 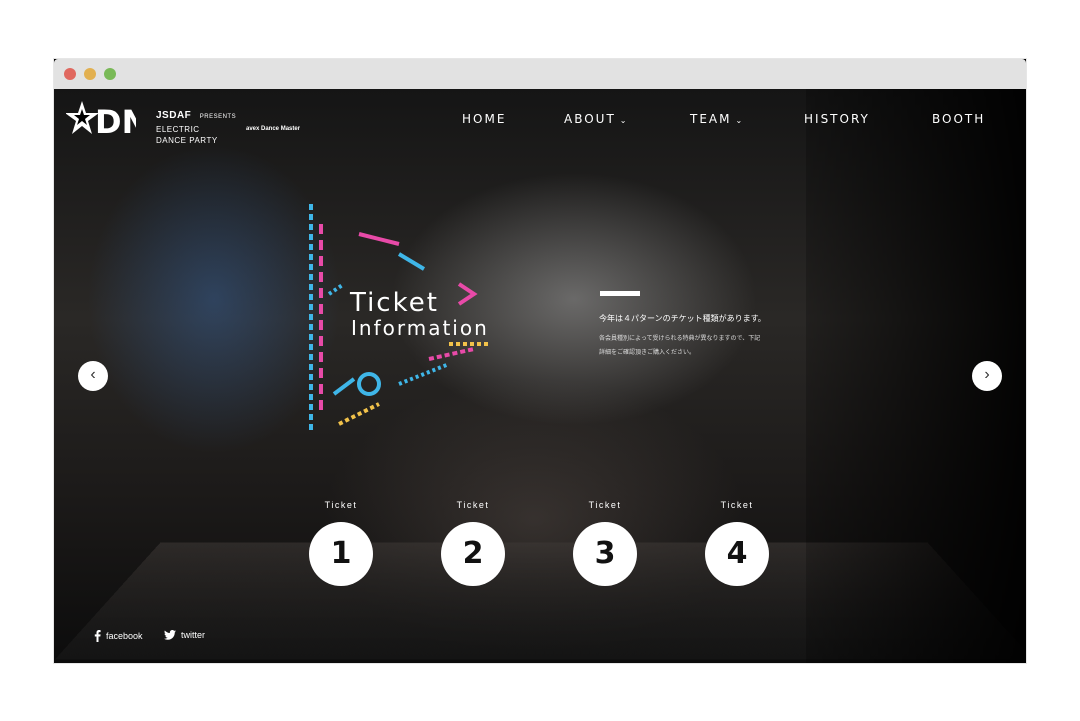 I want to click on nav-team: TEAM ⌄, so click(x=716, y=119).